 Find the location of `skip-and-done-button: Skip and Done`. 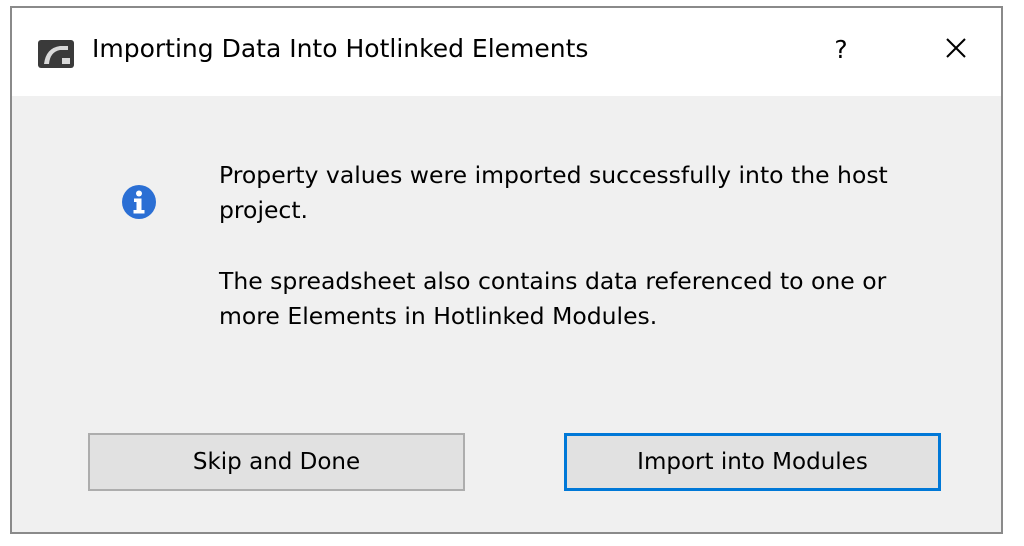

skip-and-done-button: Skip and Done is located at coordinates (276, 462).